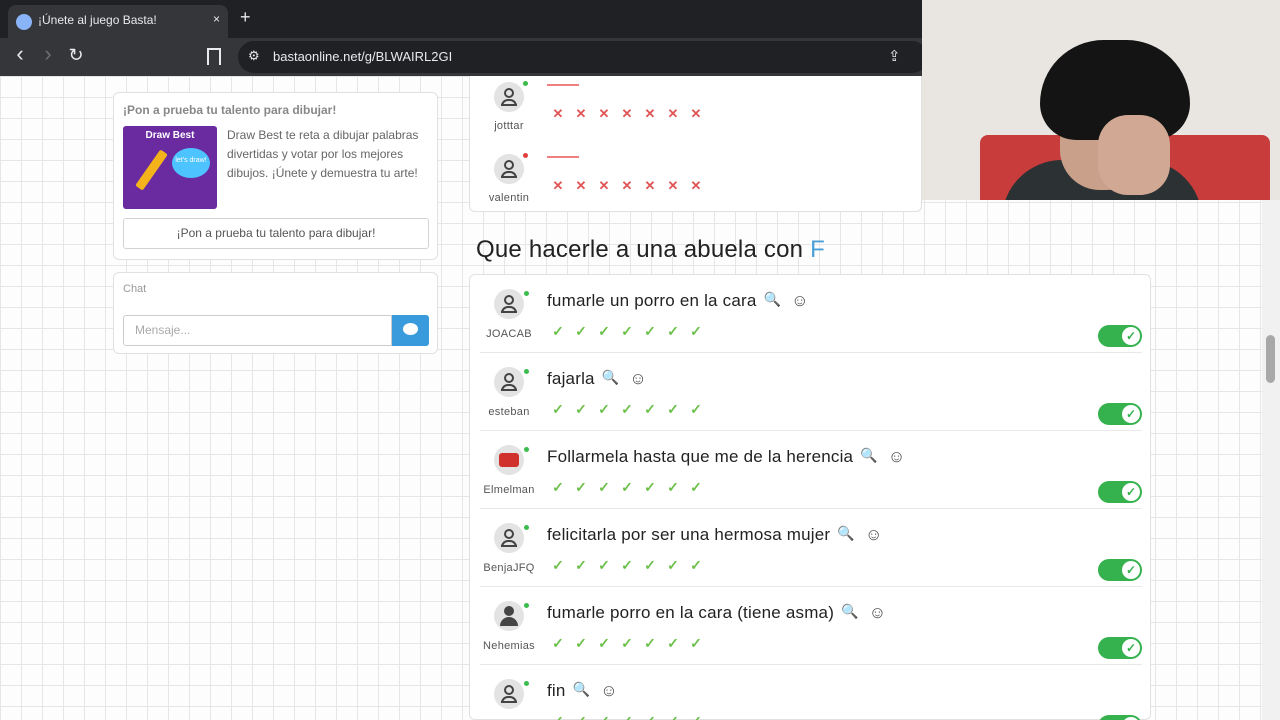 The width and height of the screenshot is (1280, 720). I want to click on send-message-icon, so click(410, 329).